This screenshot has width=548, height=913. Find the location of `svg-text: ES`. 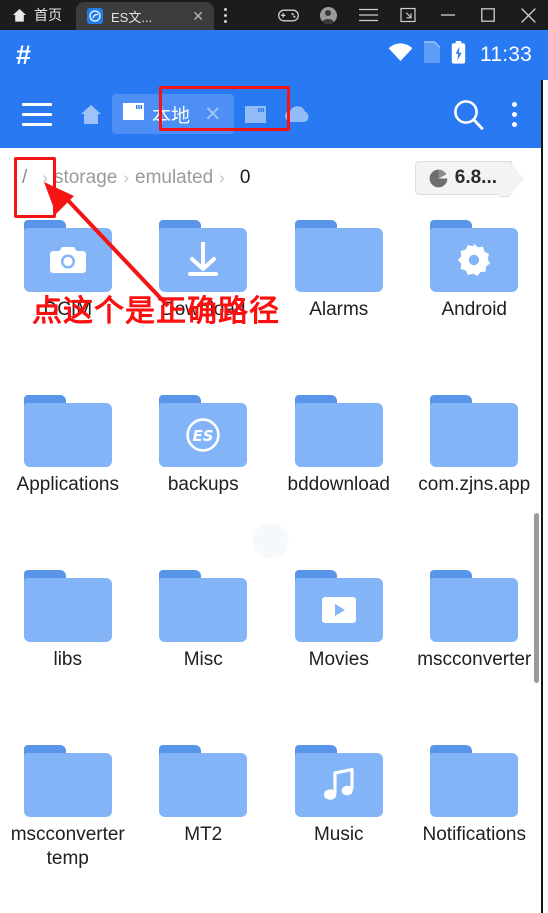

svg-text: ES is located at coordinates (203, 436).